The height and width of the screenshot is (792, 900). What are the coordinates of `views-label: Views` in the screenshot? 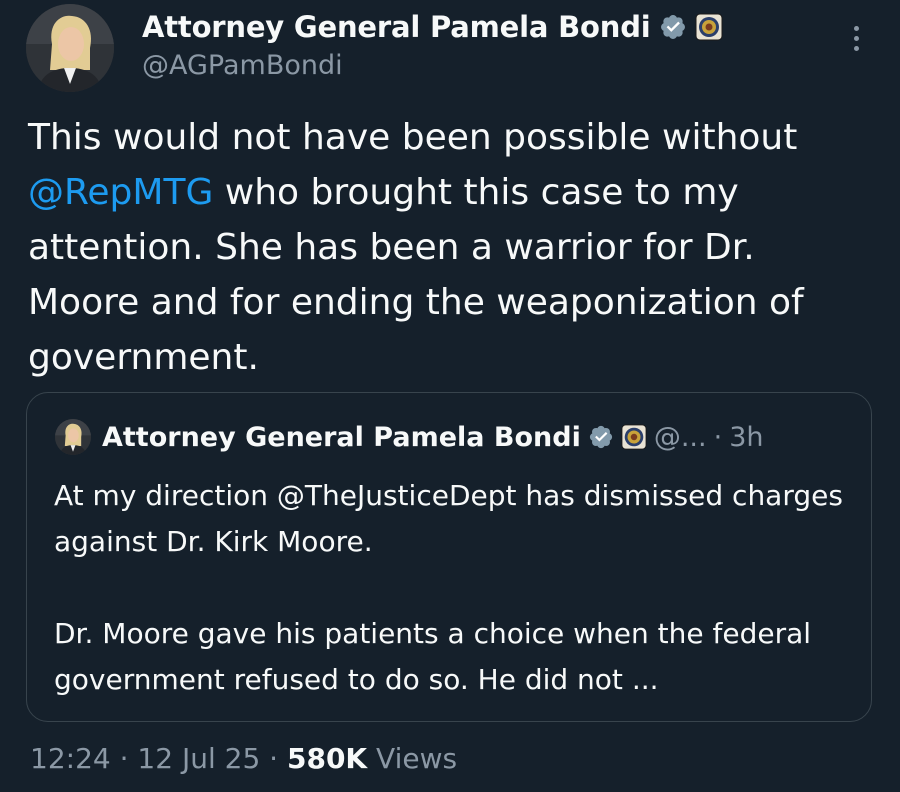 It's located at (416, 758).